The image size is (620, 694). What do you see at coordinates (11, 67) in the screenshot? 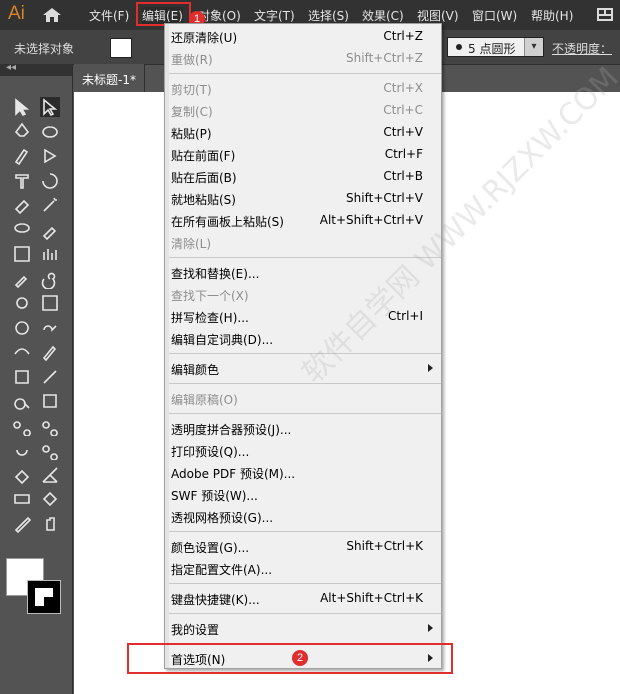
I see `collapse-icon: ◂◂` at bounding box center [11, 67].